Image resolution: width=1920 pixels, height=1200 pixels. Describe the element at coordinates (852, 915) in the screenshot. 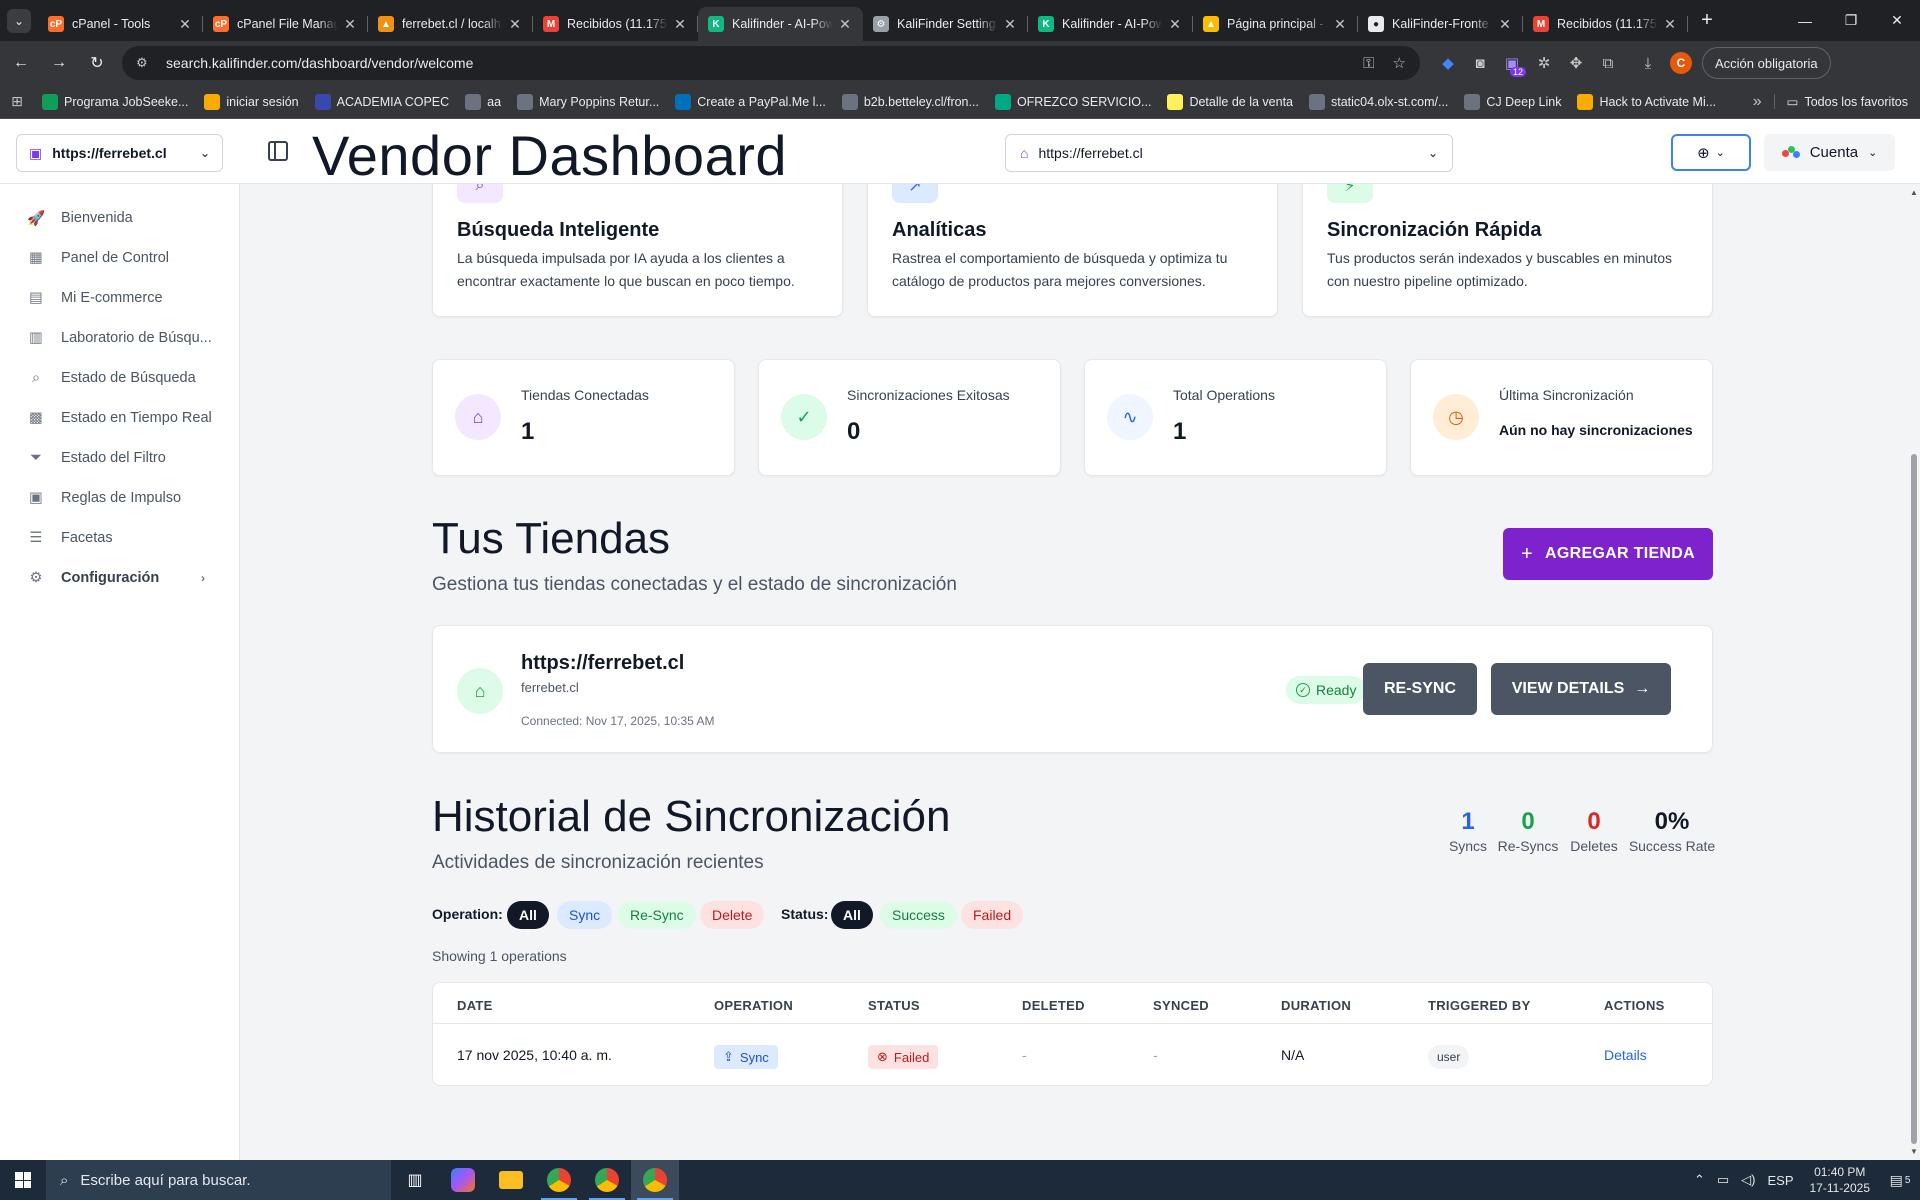

I see `status-filter-chip: All` at that location.